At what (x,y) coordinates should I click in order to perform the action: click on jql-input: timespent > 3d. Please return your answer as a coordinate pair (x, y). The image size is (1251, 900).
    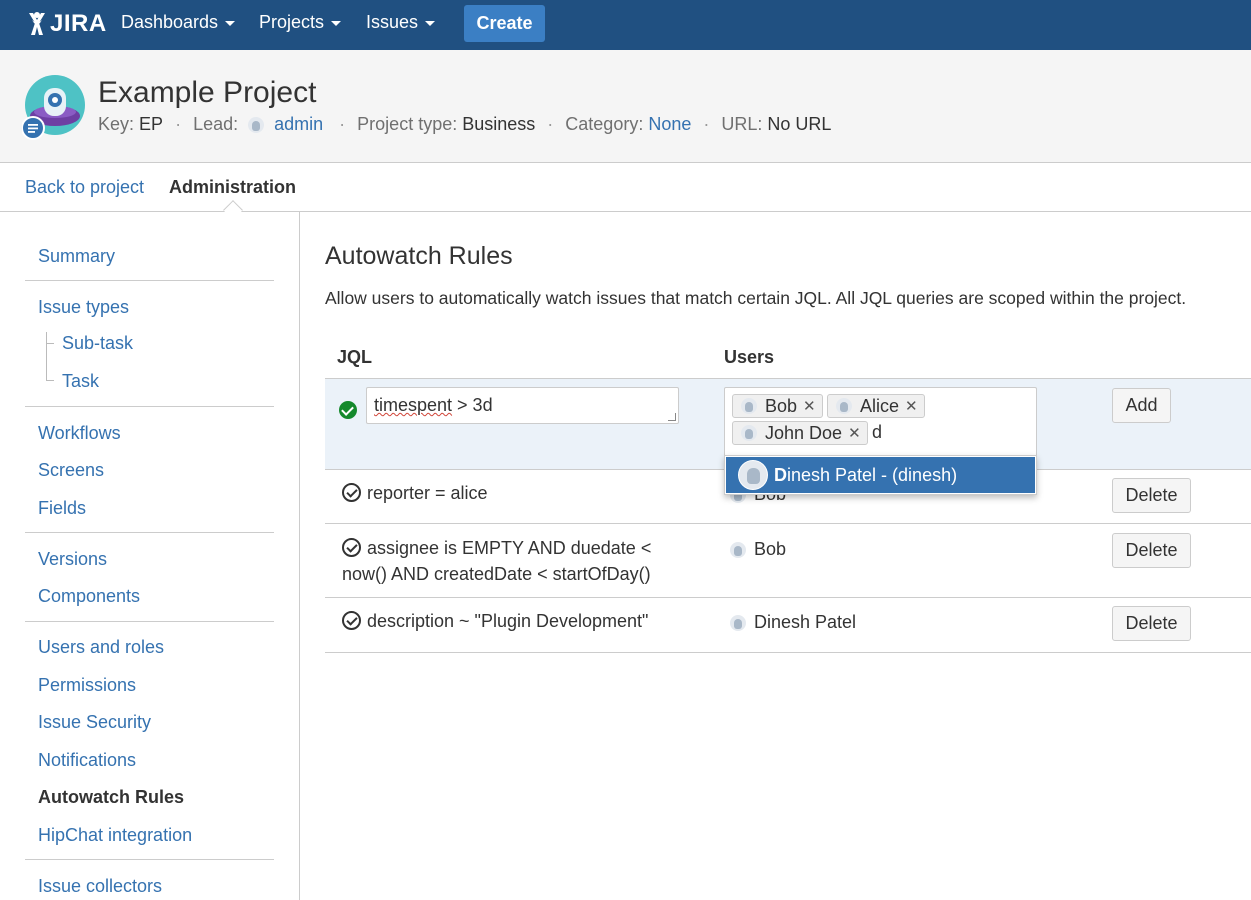
    Looking at the image, I should click on (522, 405).